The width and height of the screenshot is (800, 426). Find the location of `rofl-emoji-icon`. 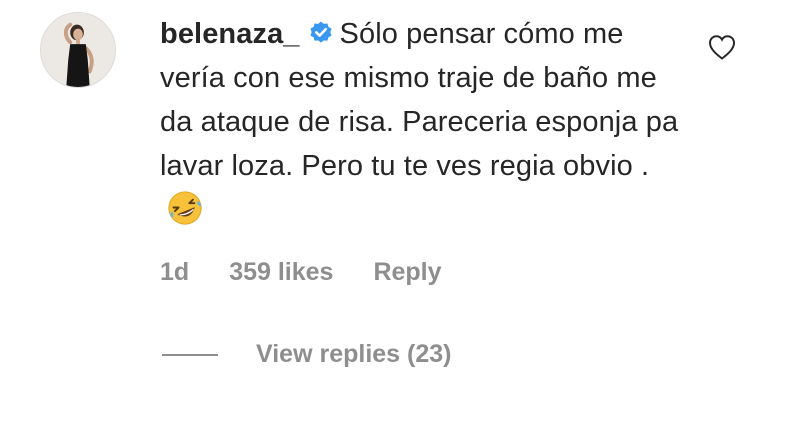

rofl-emoji-icon is located at coordinates (185, 208).